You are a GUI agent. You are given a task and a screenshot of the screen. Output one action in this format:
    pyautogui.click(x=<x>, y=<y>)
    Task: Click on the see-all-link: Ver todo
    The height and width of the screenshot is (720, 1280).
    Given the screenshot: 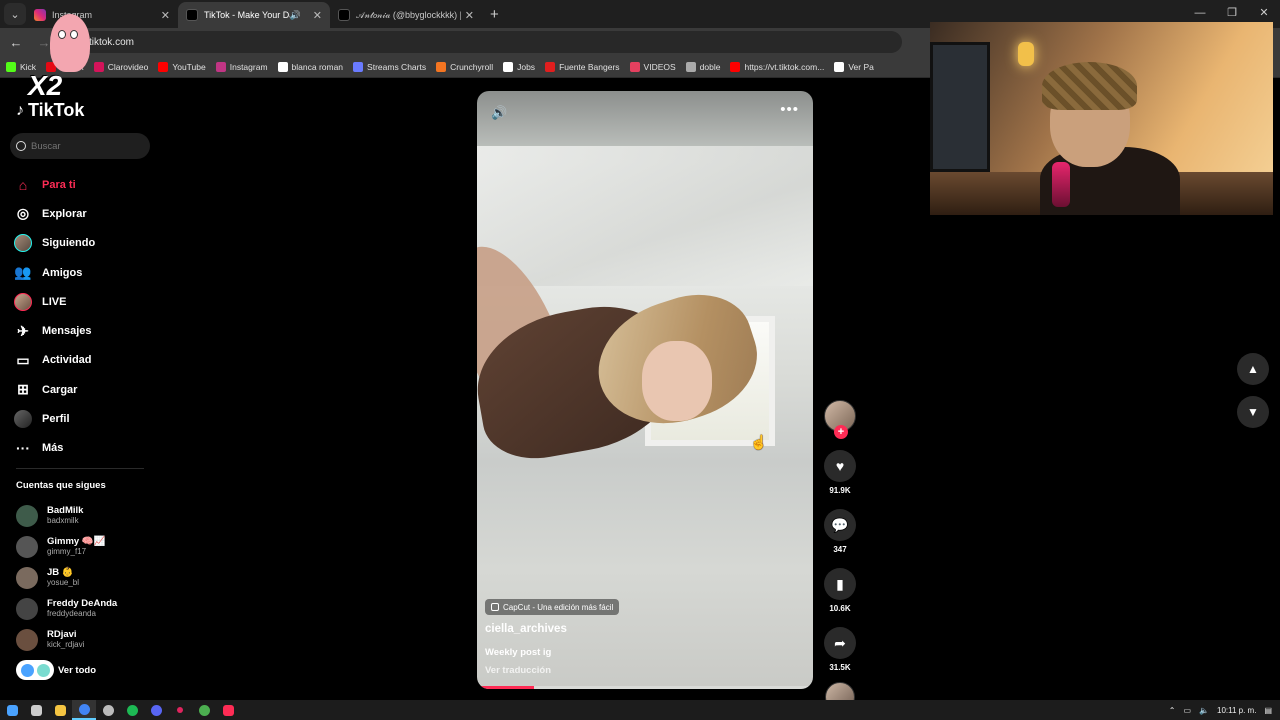 What is the action you would take?
    pyautogui.click(x=56, y=670)
    